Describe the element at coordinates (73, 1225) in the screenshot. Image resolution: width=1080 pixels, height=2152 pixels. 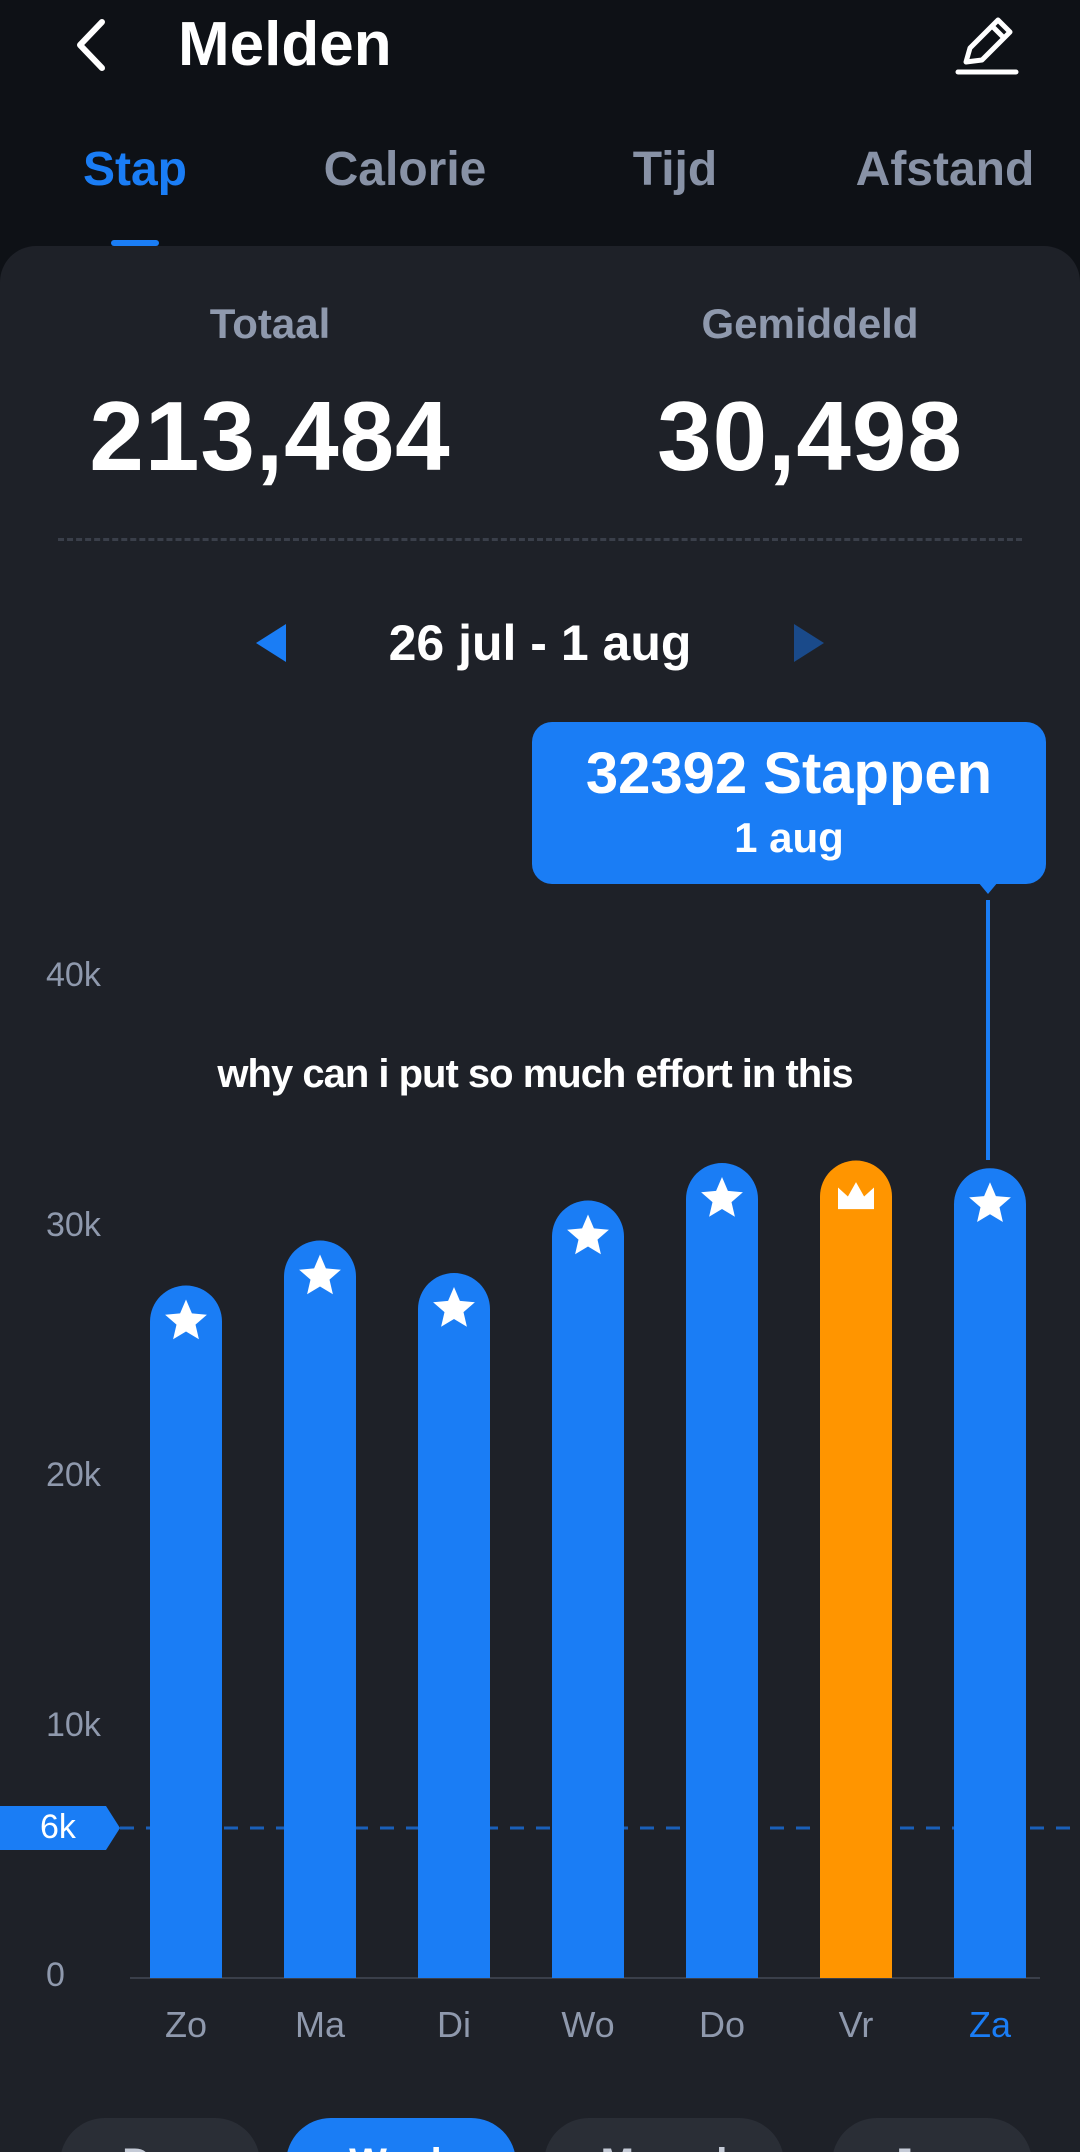
I see `y-tick-label: 30k` at that location.